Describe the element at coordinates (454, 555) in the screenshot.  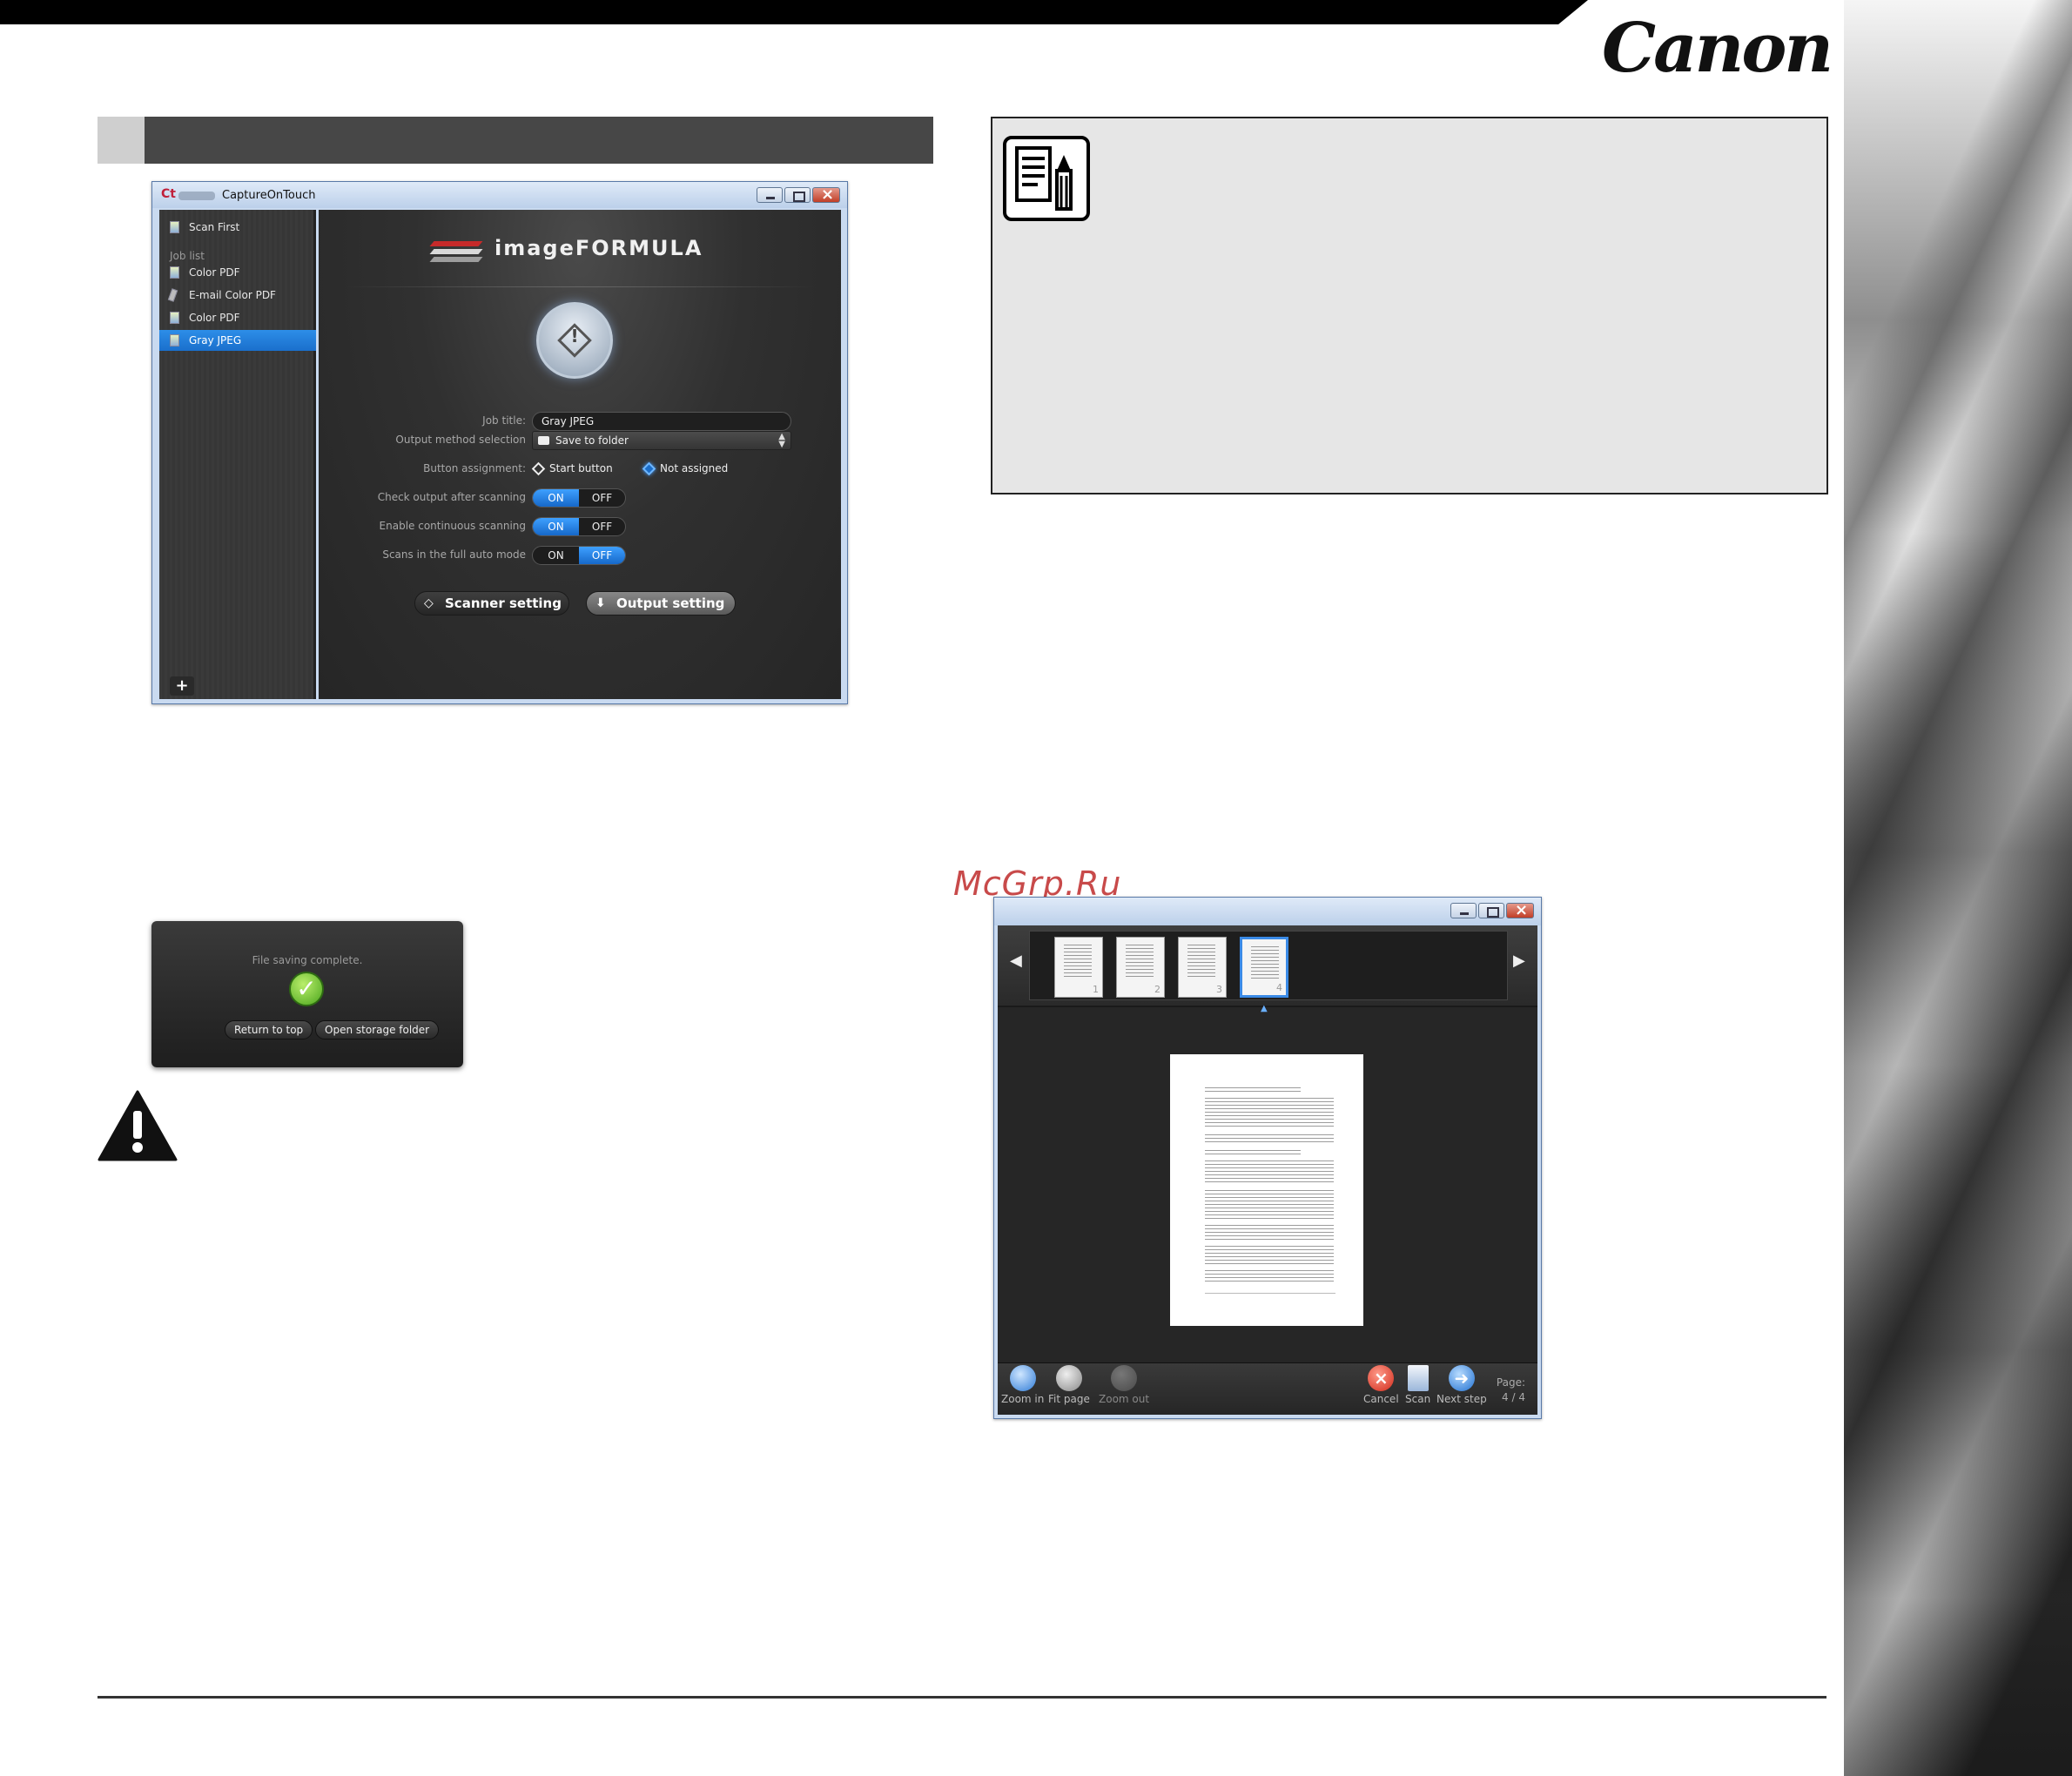
I see `full-auto-label: Scans in the full auto mode` at that location.